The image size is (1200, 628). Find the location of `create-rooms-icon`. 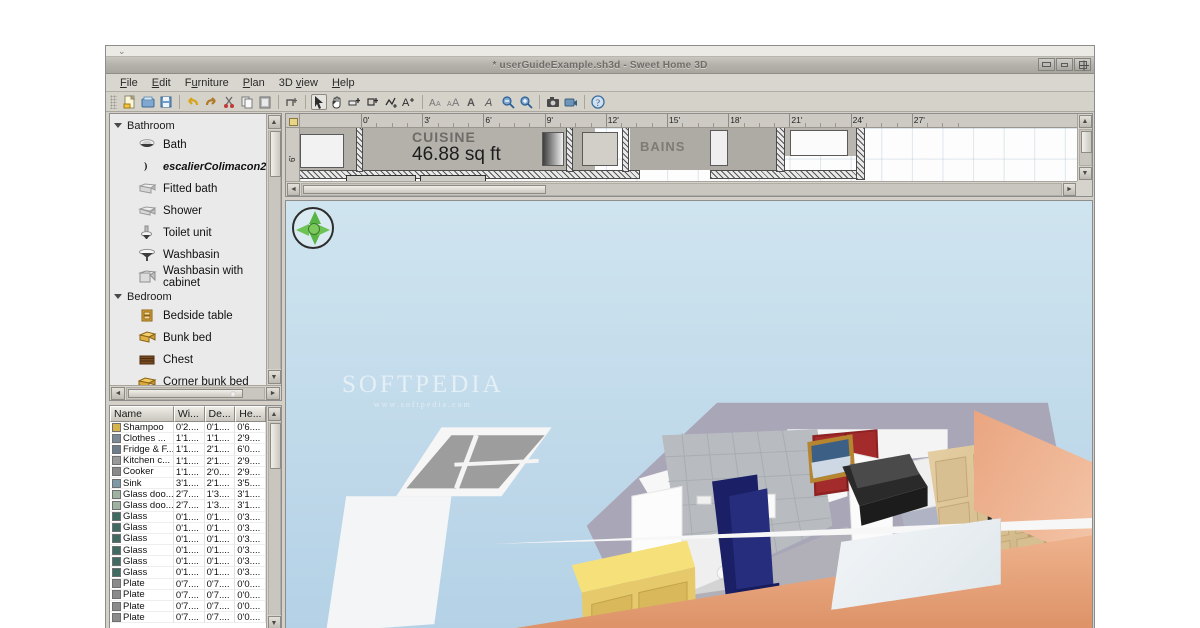

create-rooms-icon is located at coordinates (373, 102).